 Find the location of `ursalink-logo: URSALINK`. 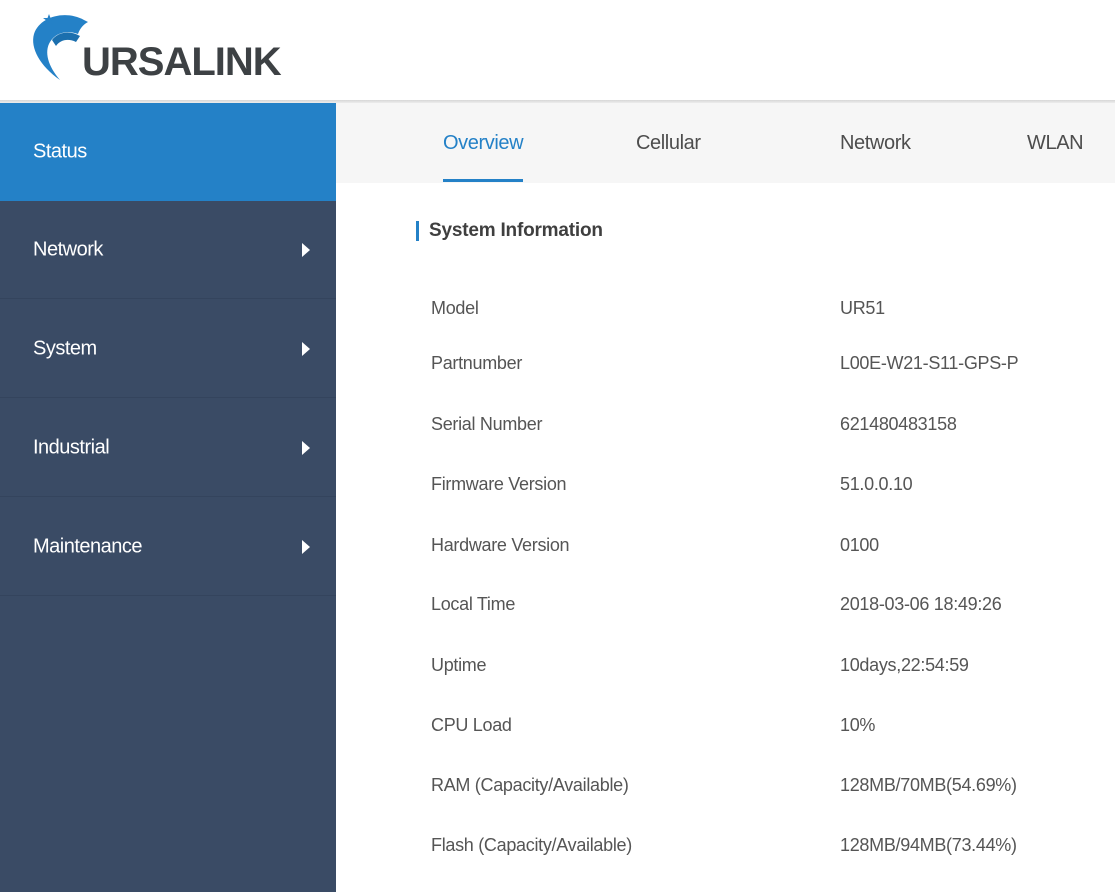

ursalink-logo: URSALINK is located at coordinates (186, 46).